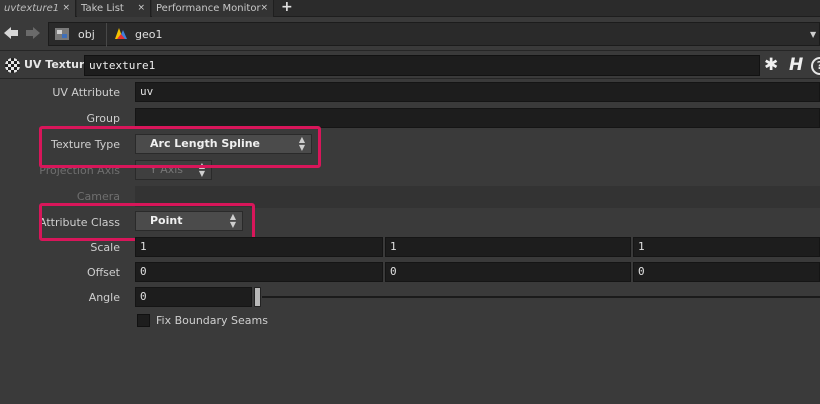  Describe the element at coordinates (208, 8) in the screenshot. I see `tab-label: Performance Monitor` at that location.